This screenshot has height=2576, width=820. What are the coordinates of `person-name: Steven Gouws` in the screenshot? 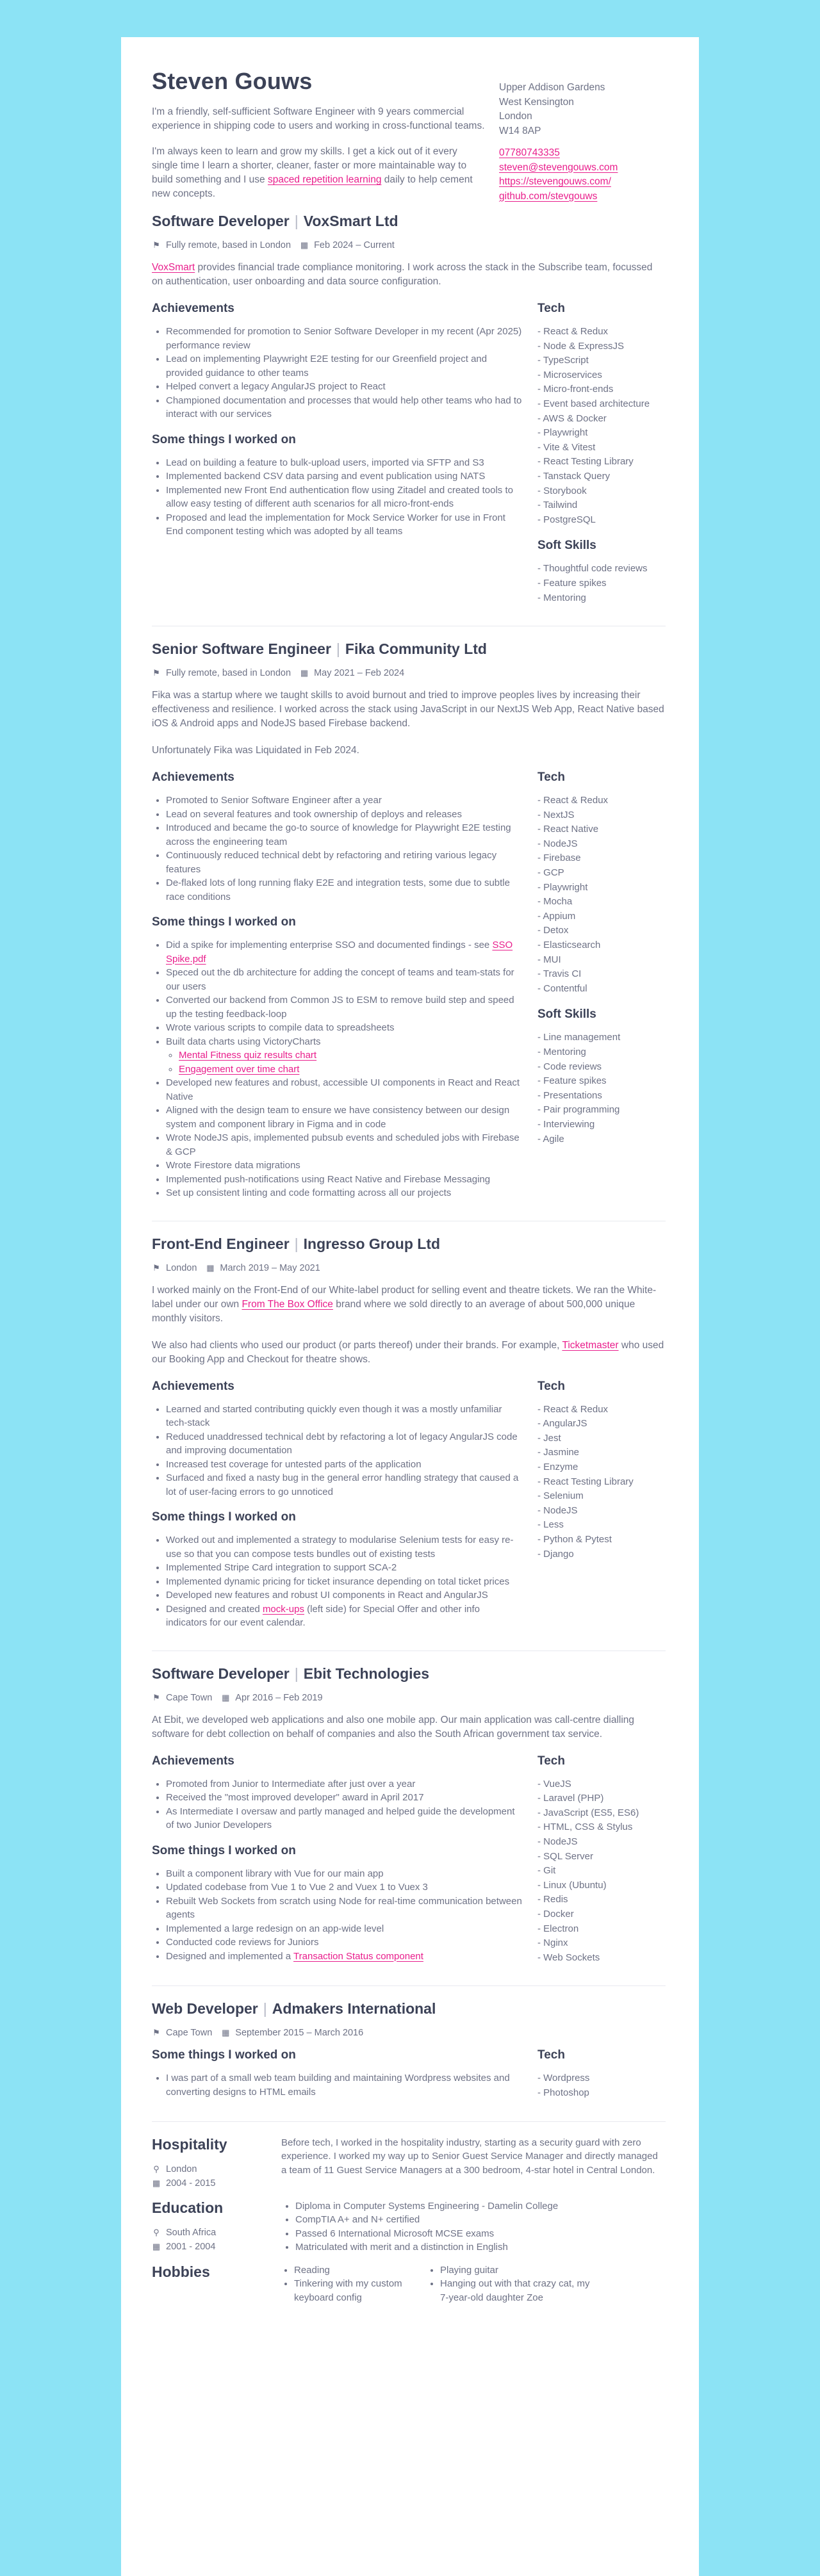 It's located at (232, 81).